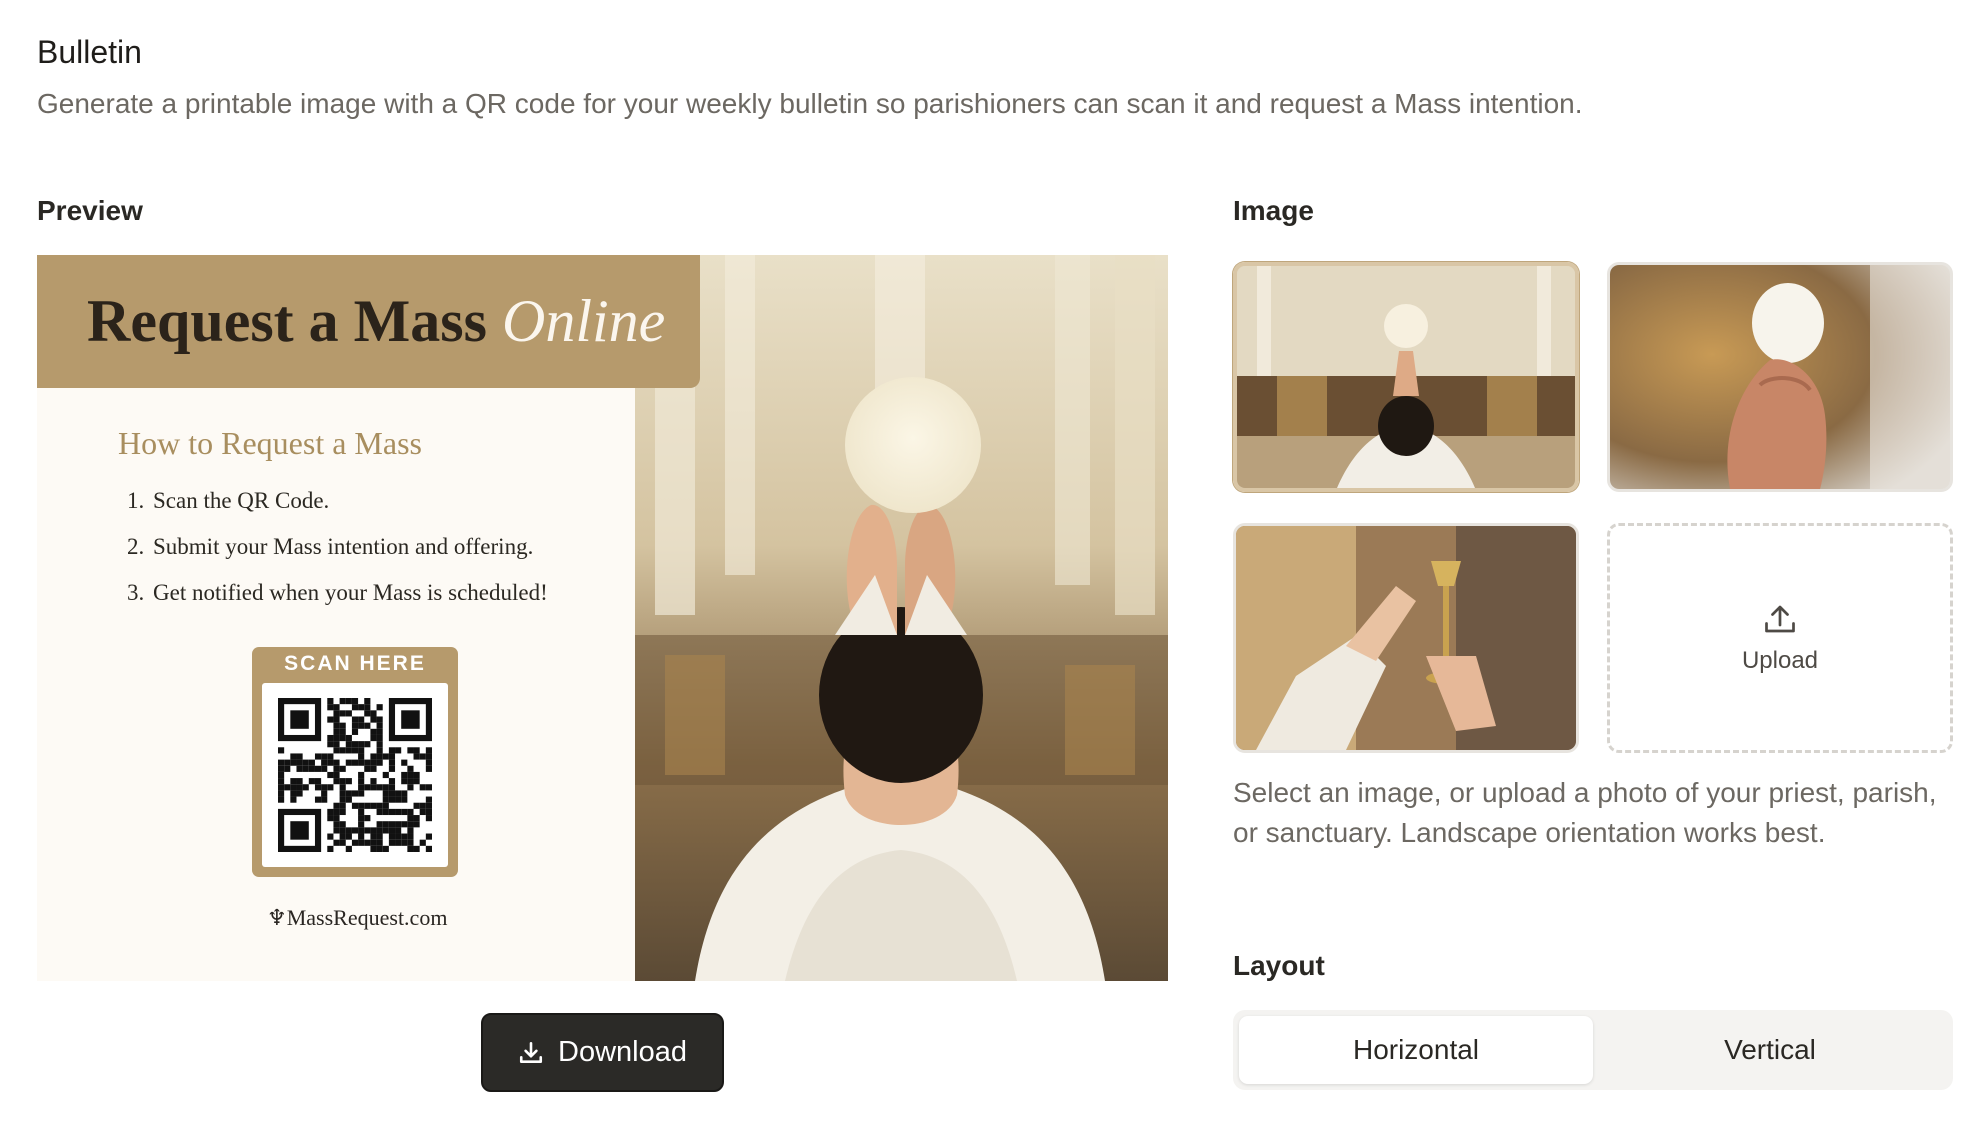 The width and height of the screenshot is (1982, 1124). Describe the element at coordinates (357, 917) in the screenshot. I see `brand-logo: ♆MassRequest.com` at that location.